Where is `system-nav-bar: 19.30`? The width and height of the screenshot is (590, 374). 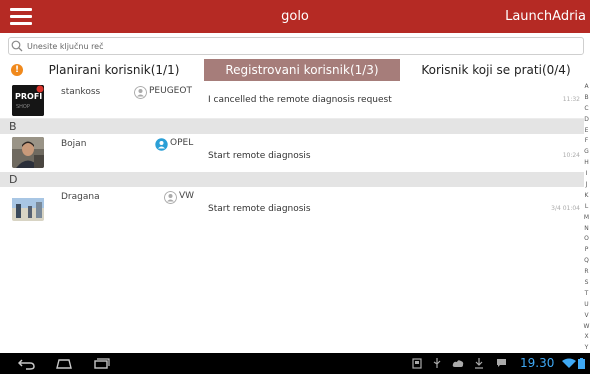 system-nav-bar: 19.30 is located at coordinates (295, 363).